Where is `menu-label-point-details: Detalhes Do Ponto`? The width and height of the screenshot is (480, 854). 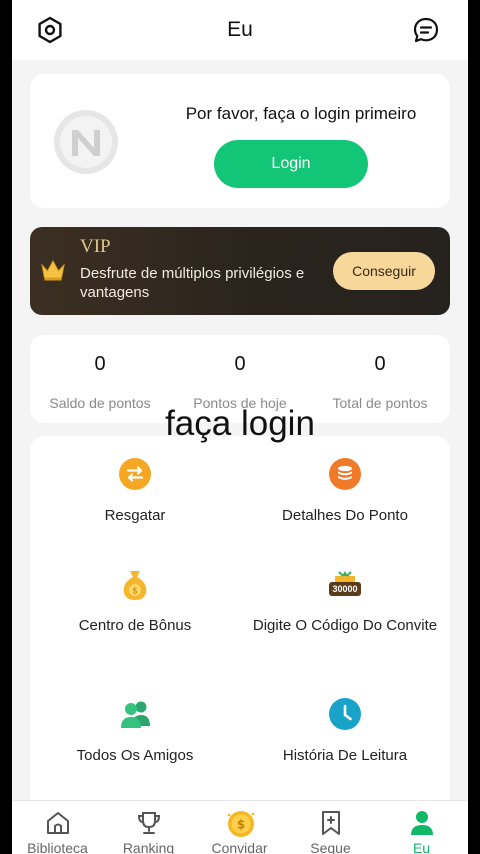 menu-label-point-details: Detalhes Do Ponto is located at coordinates (345, 515).